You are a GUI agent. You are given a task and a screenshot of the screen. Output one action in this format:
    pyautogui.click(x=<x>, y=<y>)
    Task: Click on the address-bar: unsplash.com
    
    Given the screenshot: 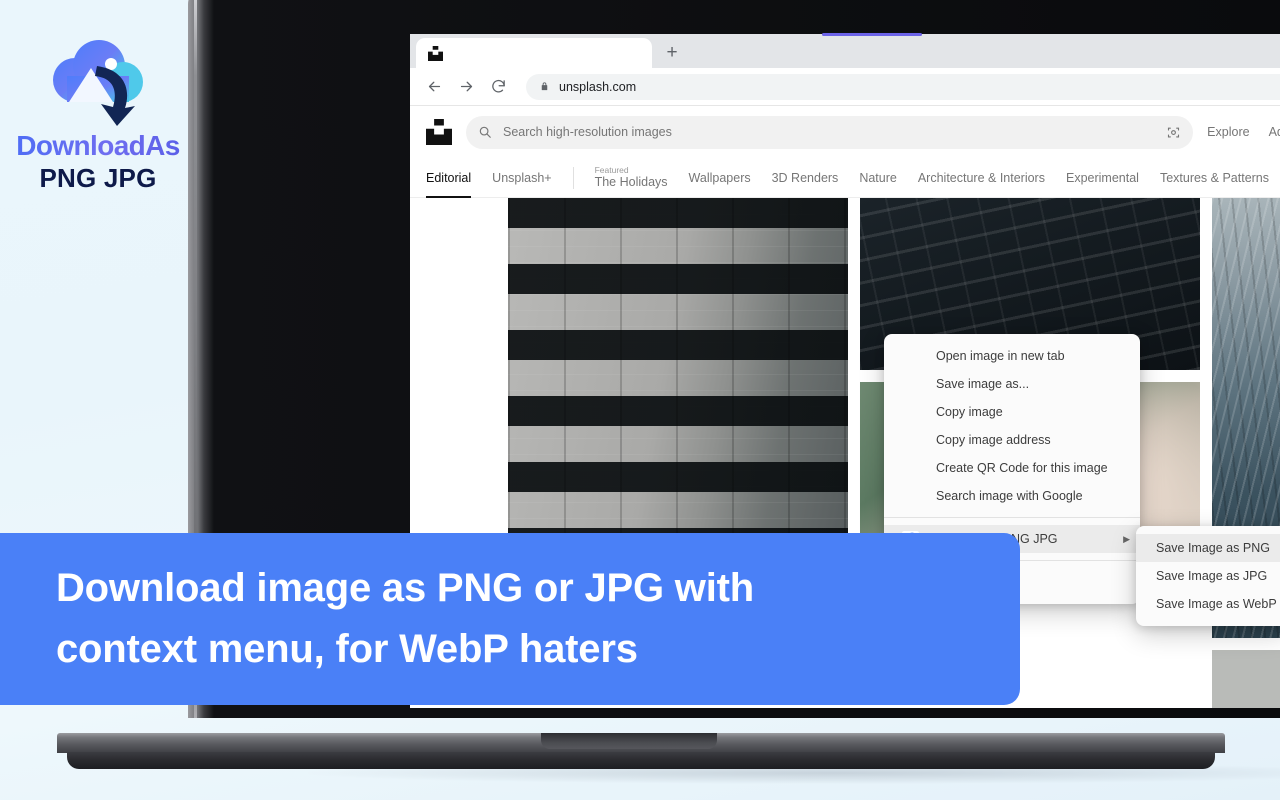 What is the action you would take?
    pyautogui.click(x=903, y=86)
    